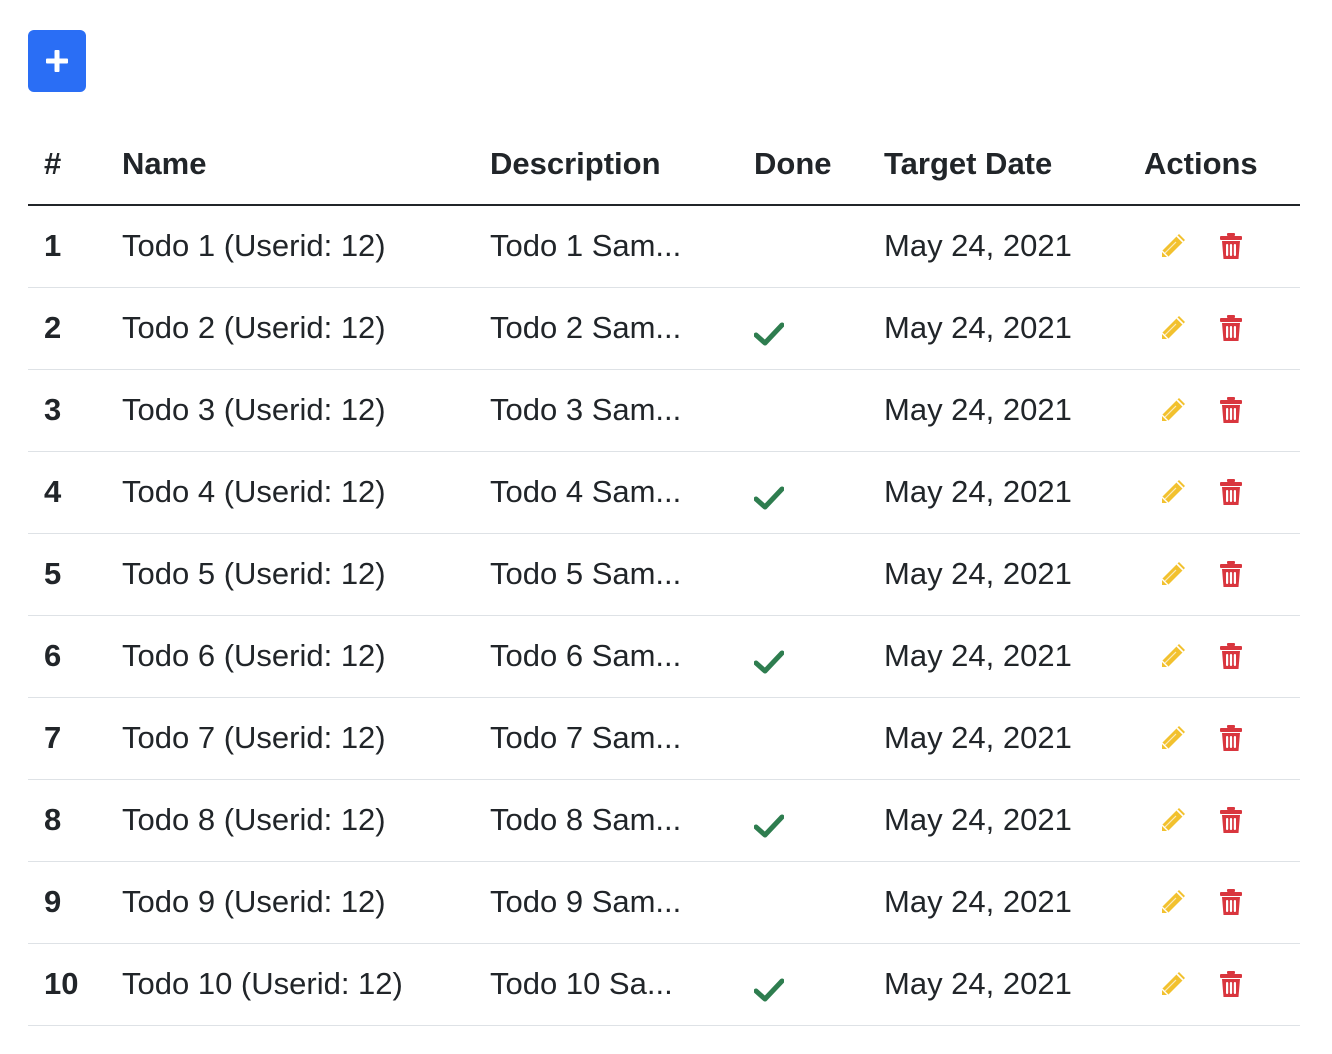 This screenshot has height=1054, width=1332. Describe the element at coordinates (290, 328) in the screenshot. I see `todo-name: Todo 2 (Userid: 12)` at that location.